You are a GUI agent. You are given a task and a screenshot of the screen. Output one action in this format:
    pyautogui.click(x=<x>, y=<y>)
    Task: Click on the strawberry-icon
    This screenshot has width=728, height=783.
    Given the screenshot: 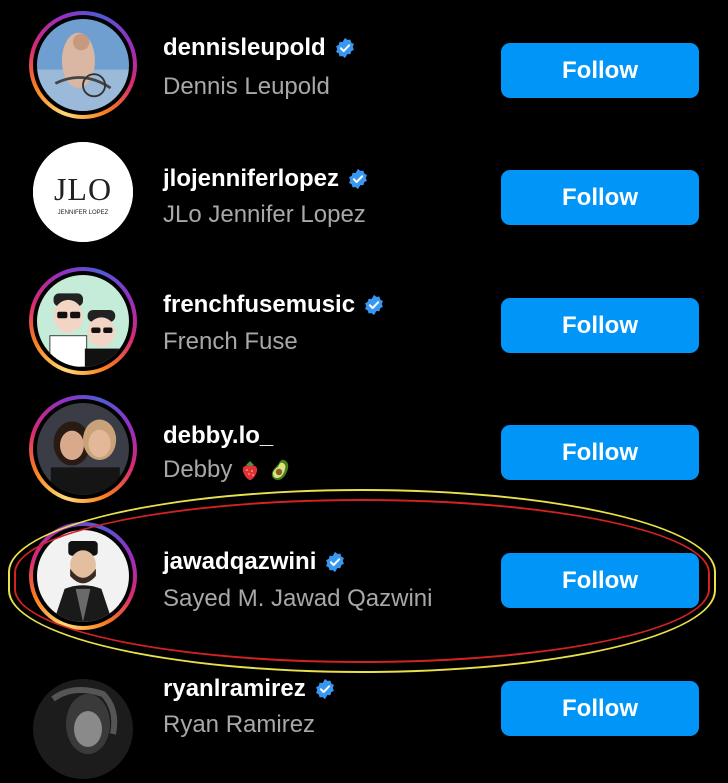 What is the action you would take?
    pyautogui.click(x=250, y=470)
    